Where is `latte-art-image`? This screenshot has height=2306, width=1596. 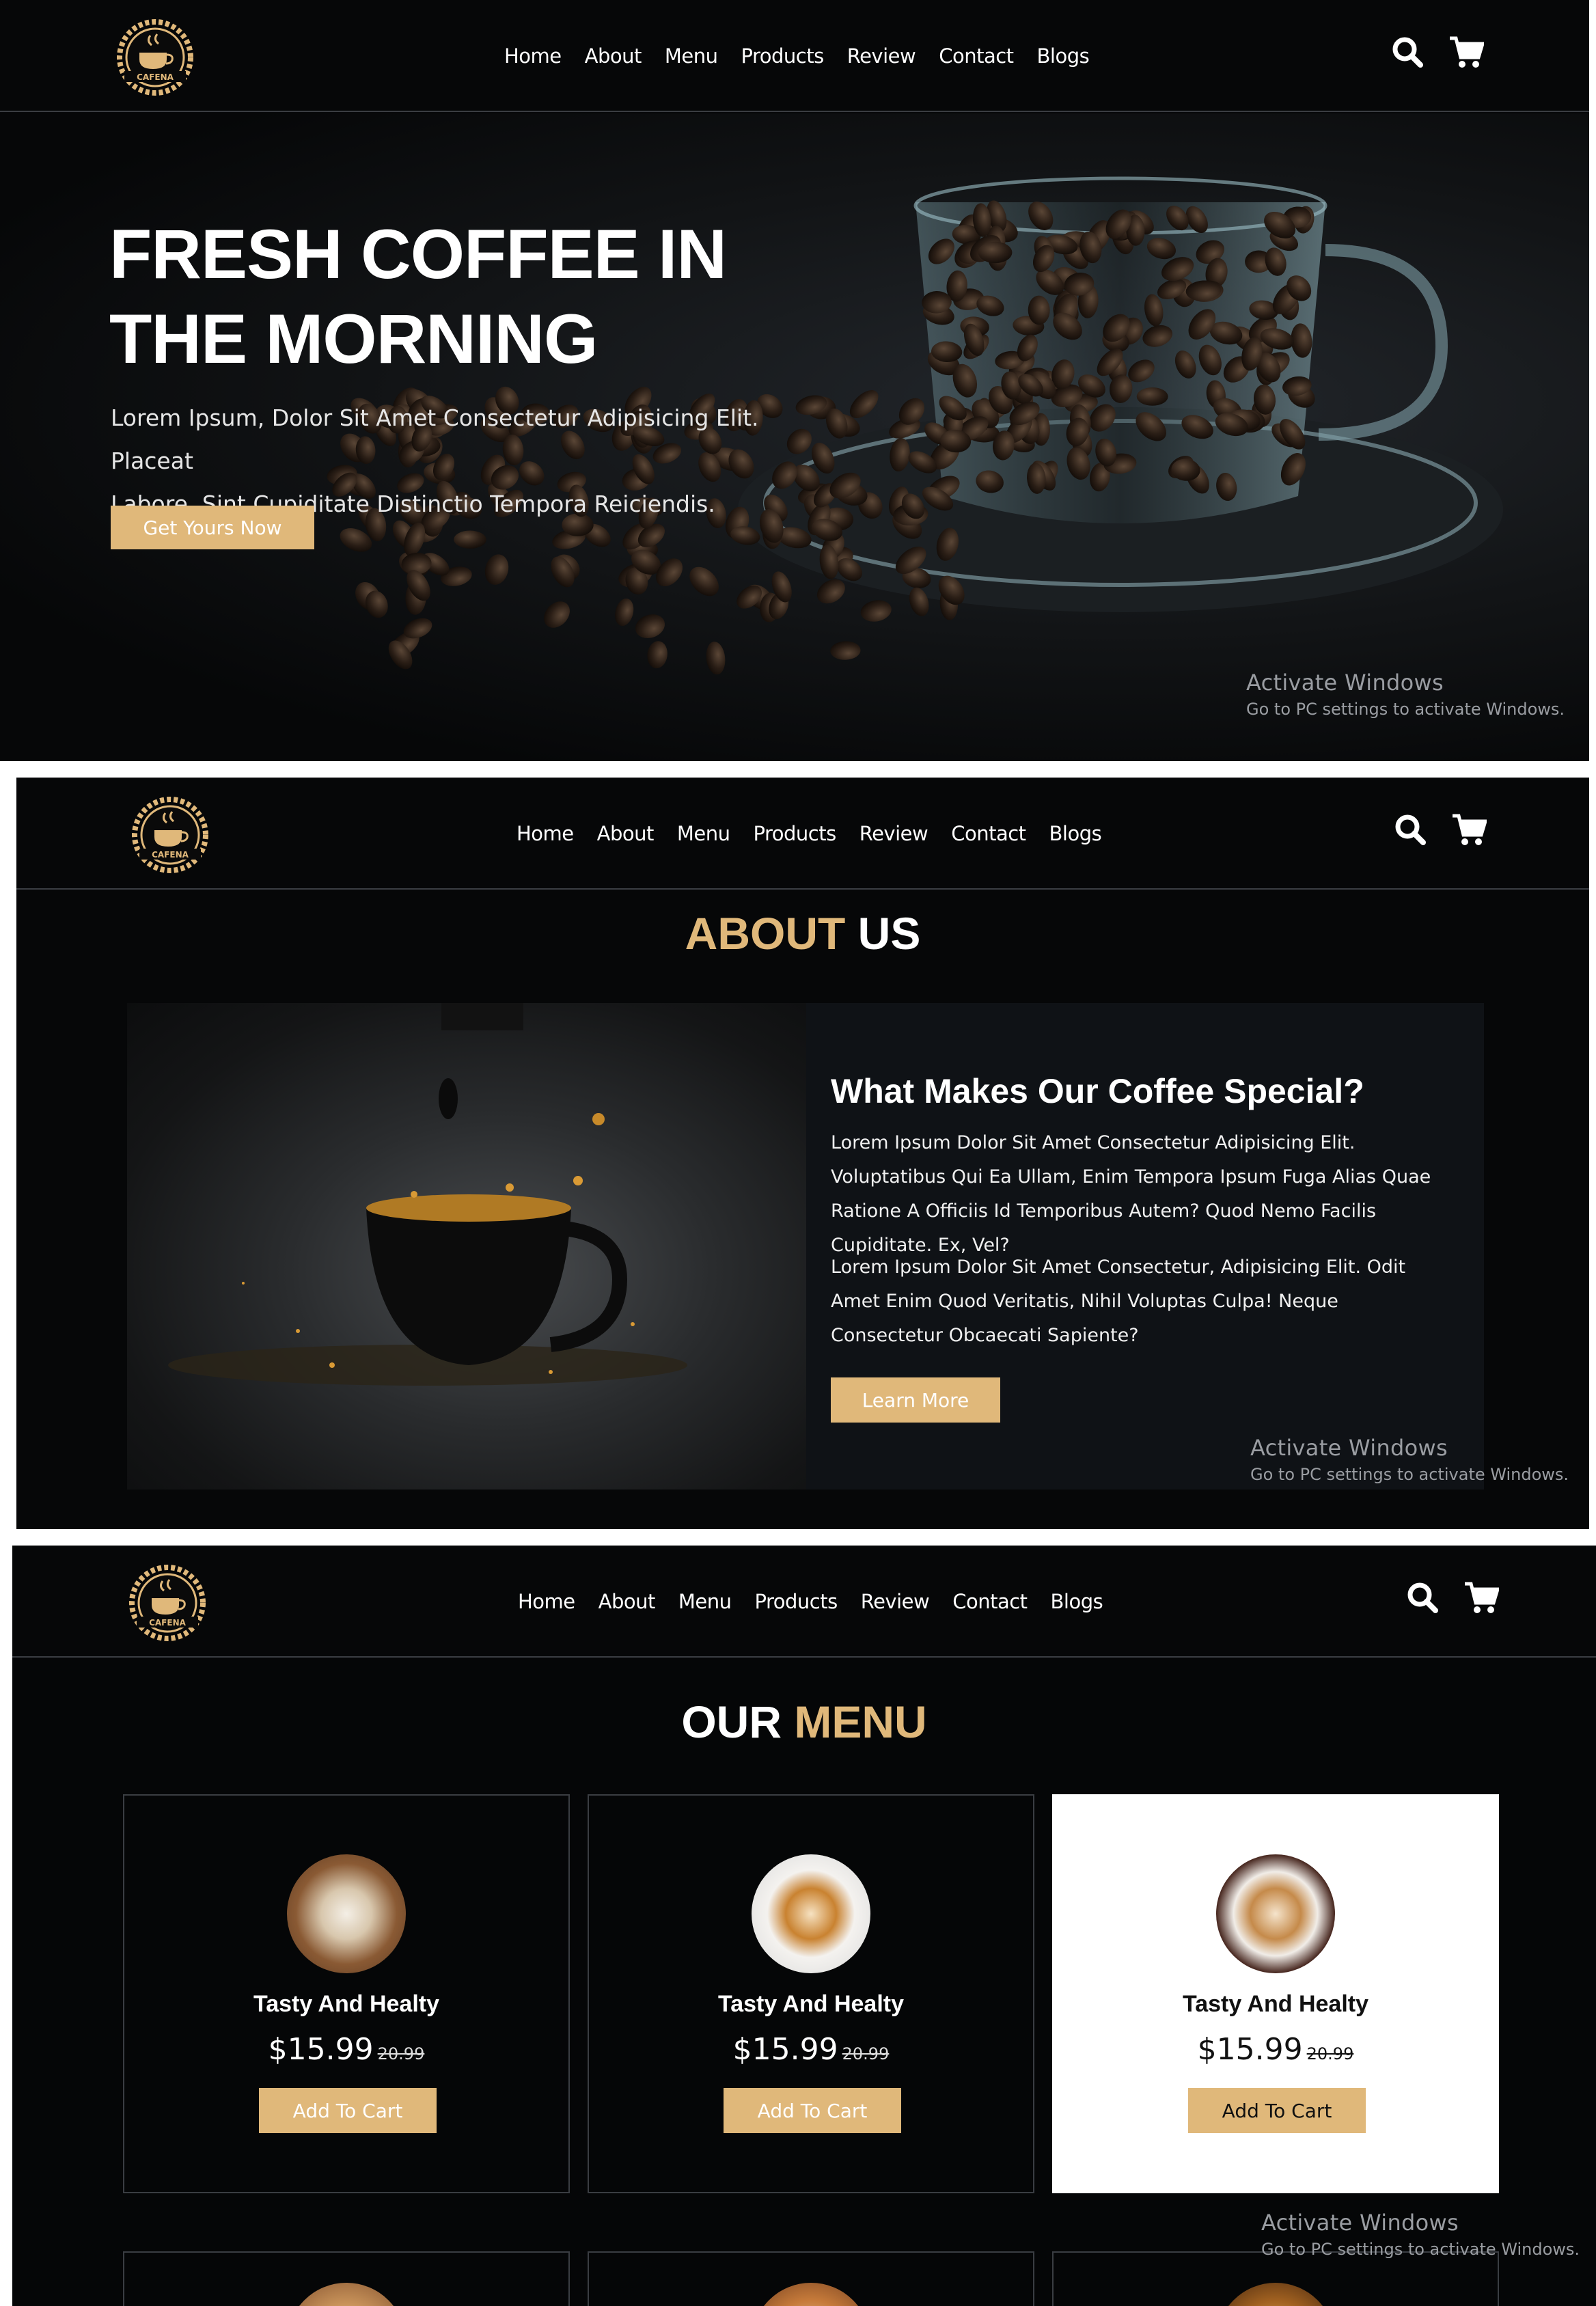
latte-art-image is located at coordinates (1275, 1913).